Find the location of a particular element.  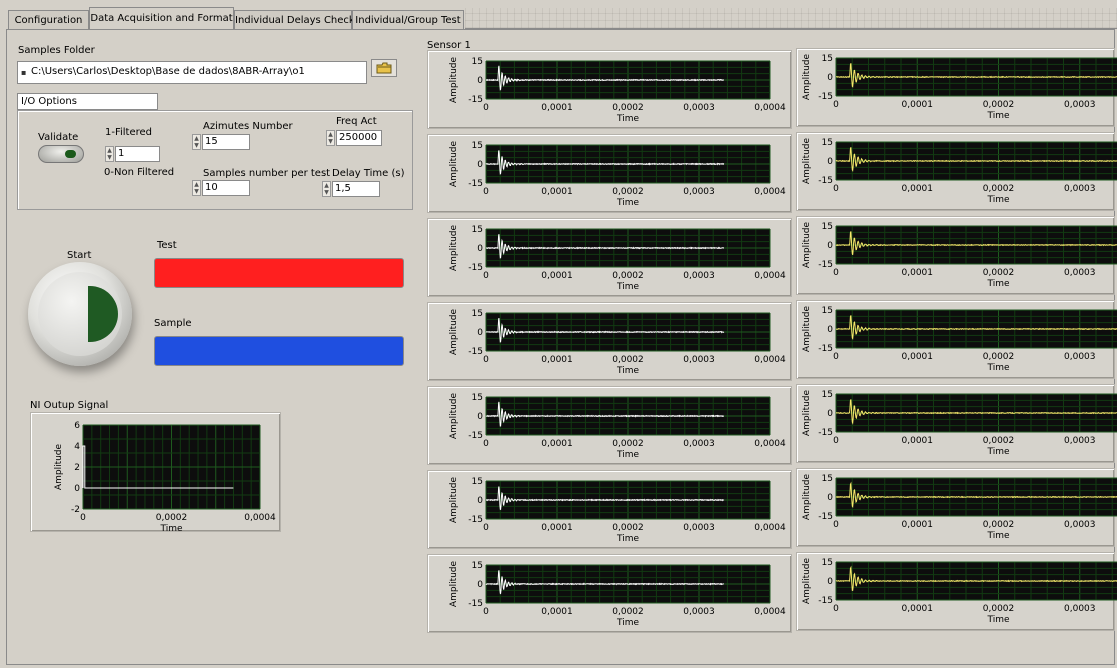

filtered-value: 1 is located at coordinates (137, 154).